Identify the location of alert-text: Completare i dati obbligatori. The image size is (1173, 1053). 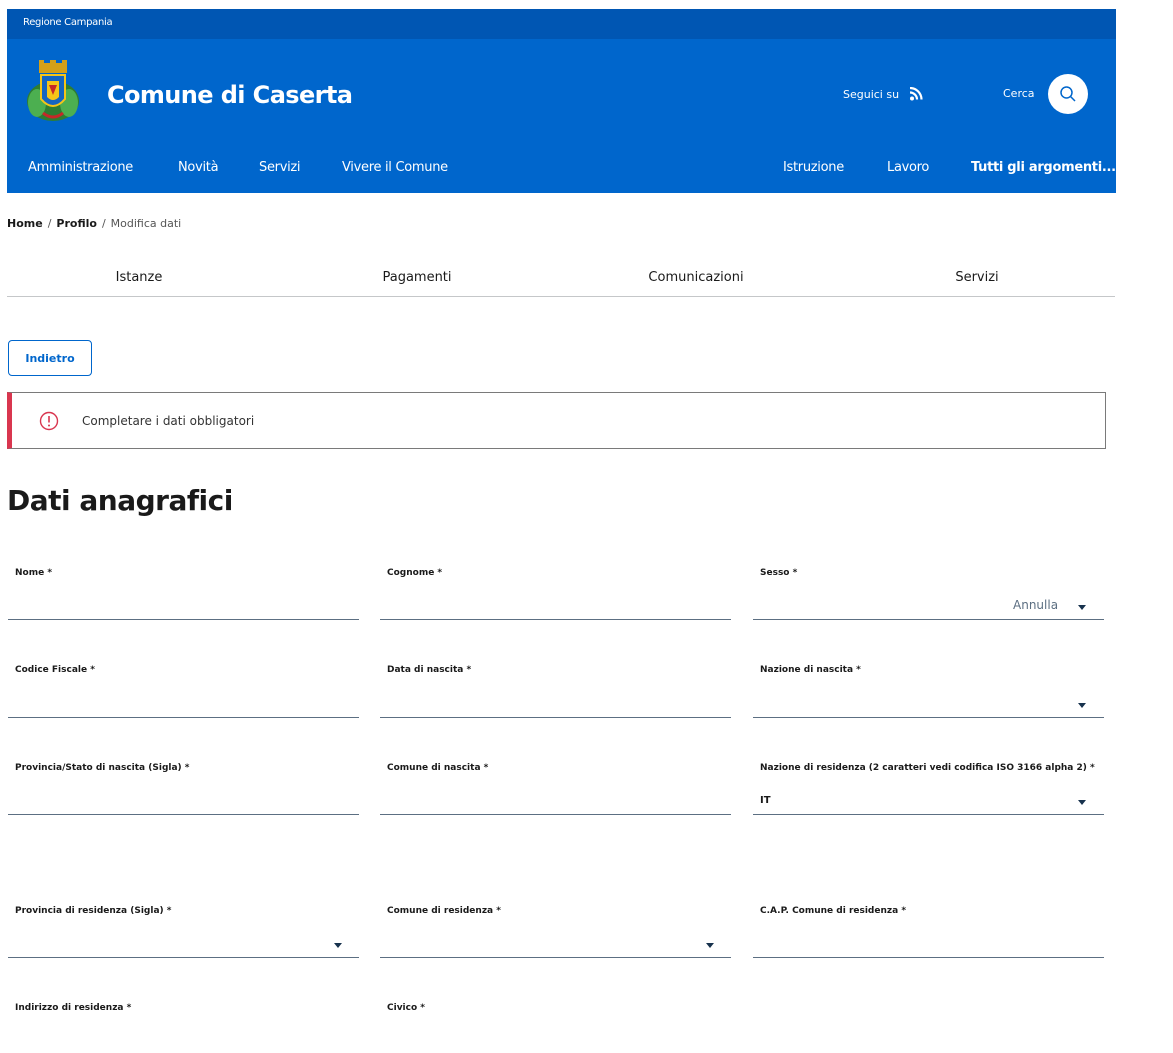
(168, 421).